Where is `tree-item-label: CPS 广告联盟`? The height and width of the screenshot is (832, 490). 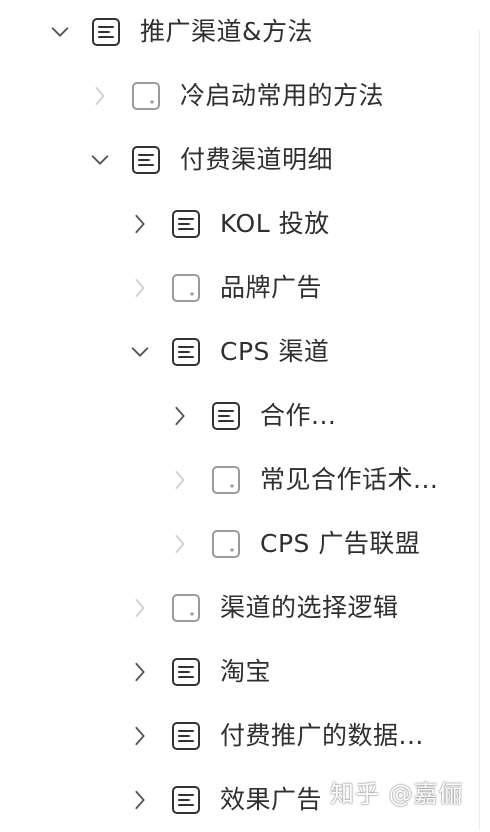 tree-item-label: CPS 广告联盟 is located at coordinates (340, 543).